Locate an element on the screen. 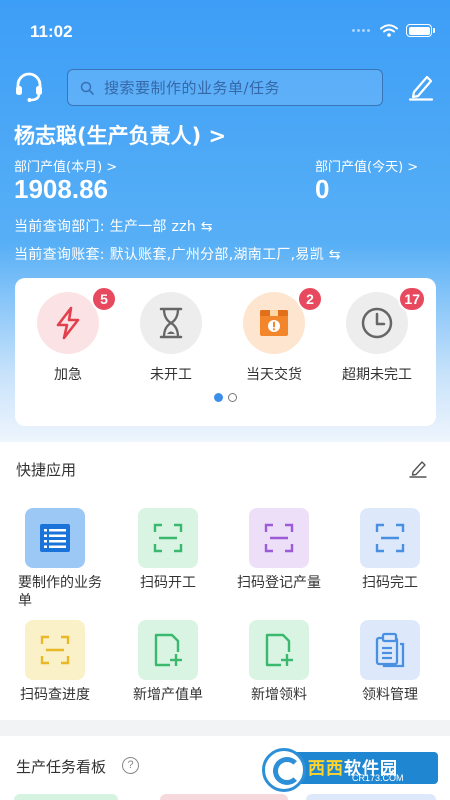 The image size is (450, 800). signal-icon is located at coordinates (361, 30).